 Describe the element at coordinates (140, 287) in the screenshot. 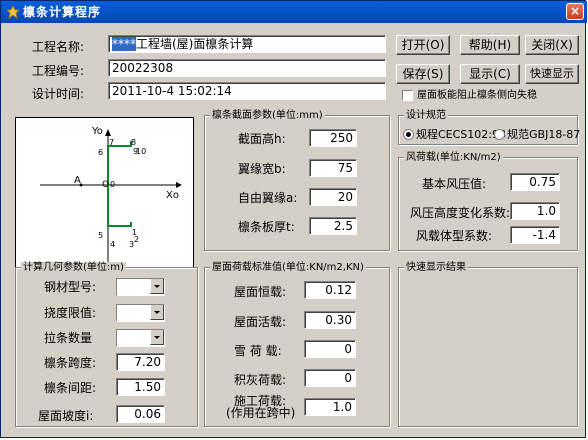

I see `steel-type-select` at that location.